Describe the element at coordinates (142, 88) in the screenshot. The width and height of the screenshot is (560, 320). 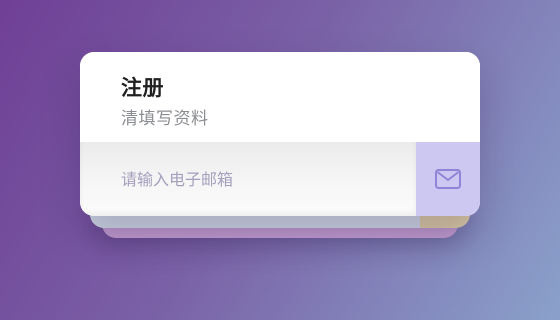
I see `form-title: 注册` at that location.